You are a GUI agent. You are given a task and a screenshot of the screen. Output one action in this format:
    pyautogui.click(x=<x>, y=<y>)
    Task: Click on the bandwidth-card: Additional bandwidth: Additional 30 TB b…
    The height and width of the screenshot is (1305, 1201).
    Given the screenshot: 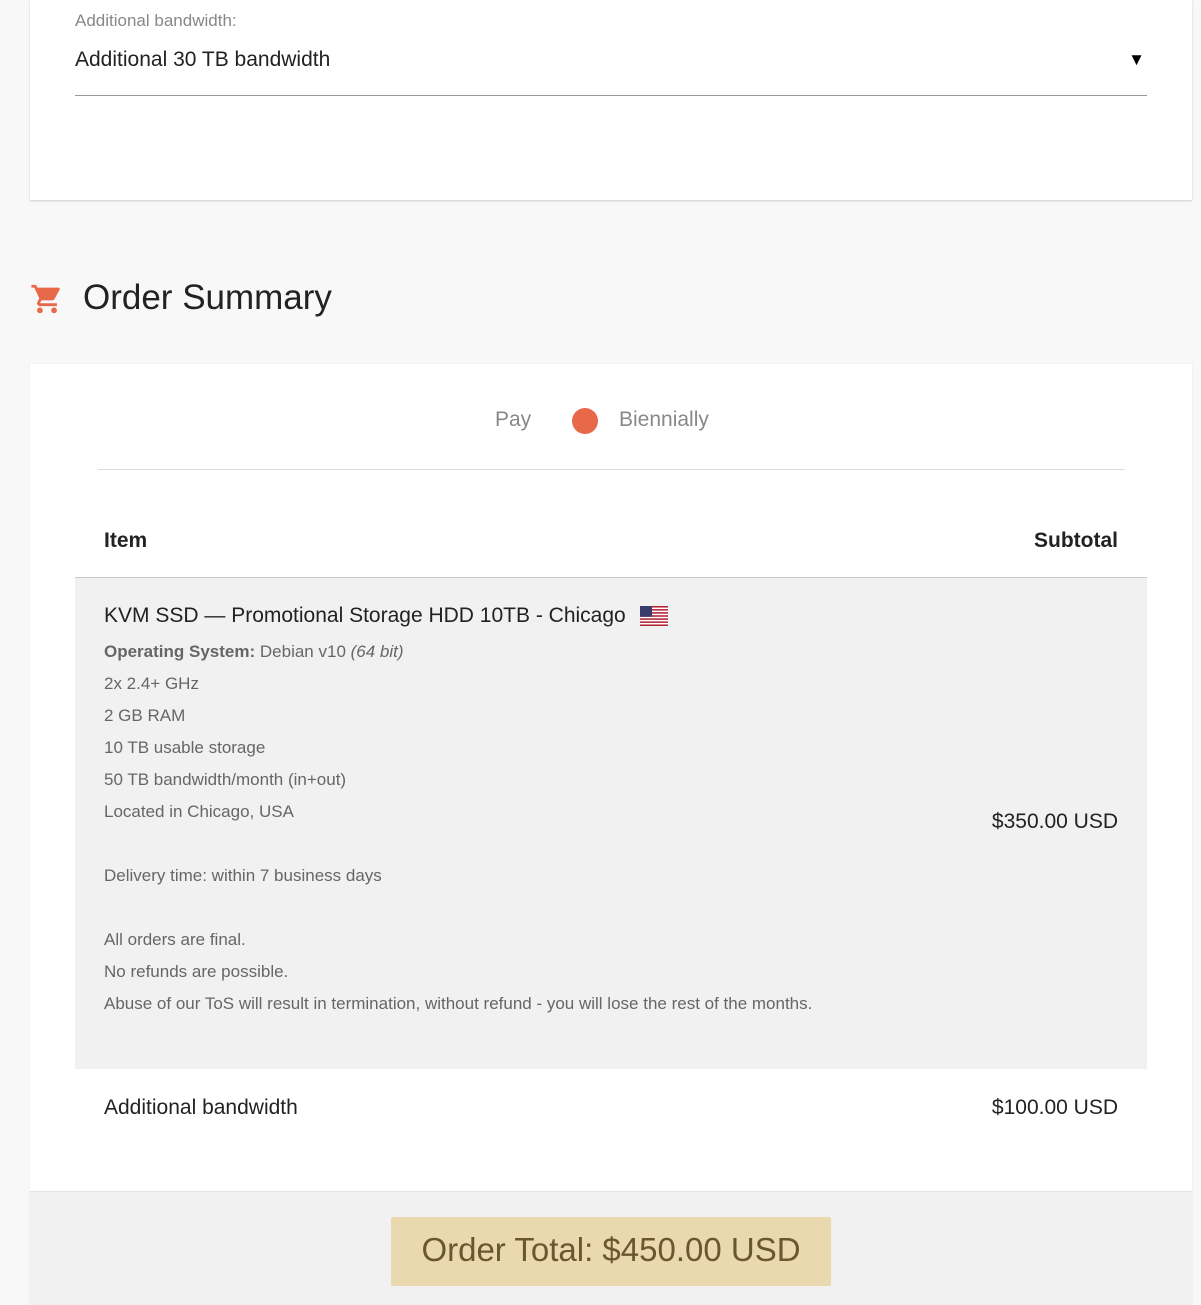 What is the action you would take?
    pyautogui.click(x=611, y=100)
    